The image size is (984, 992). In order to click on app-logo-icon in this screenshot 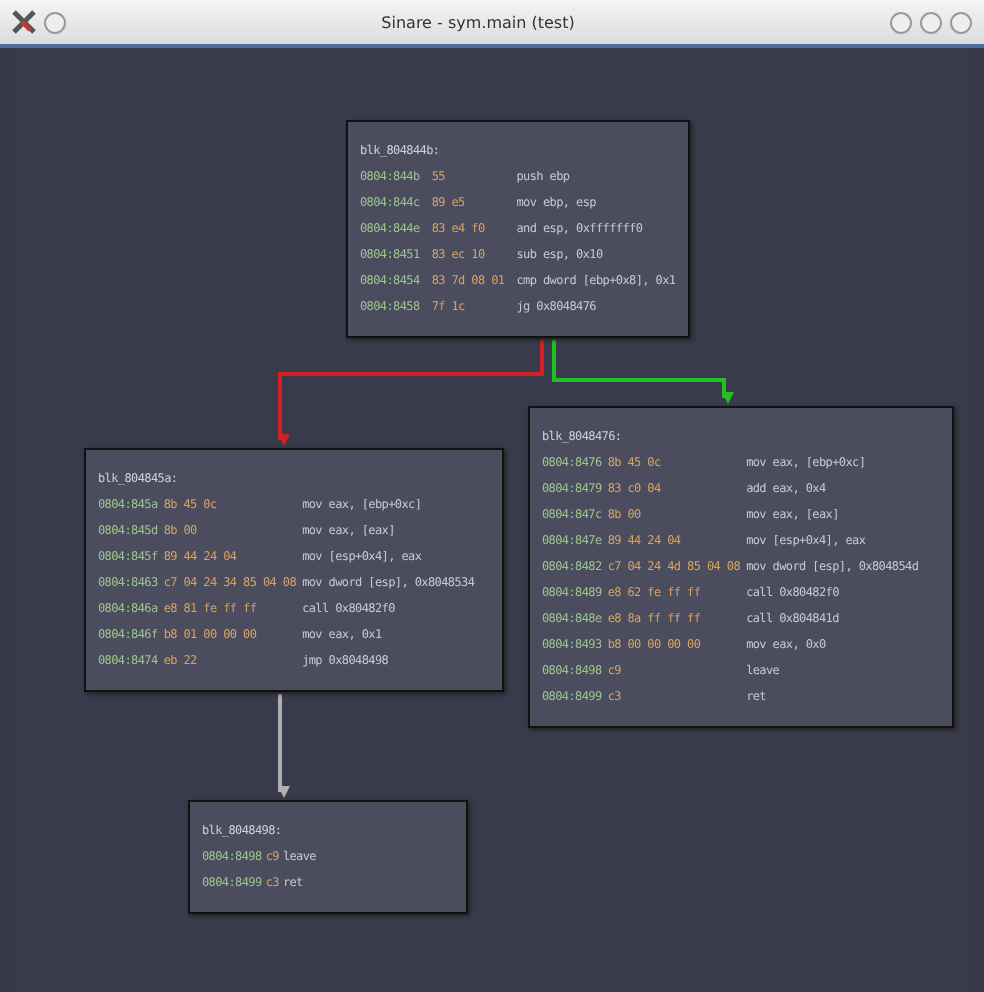, I will do `click(24, 22)`.